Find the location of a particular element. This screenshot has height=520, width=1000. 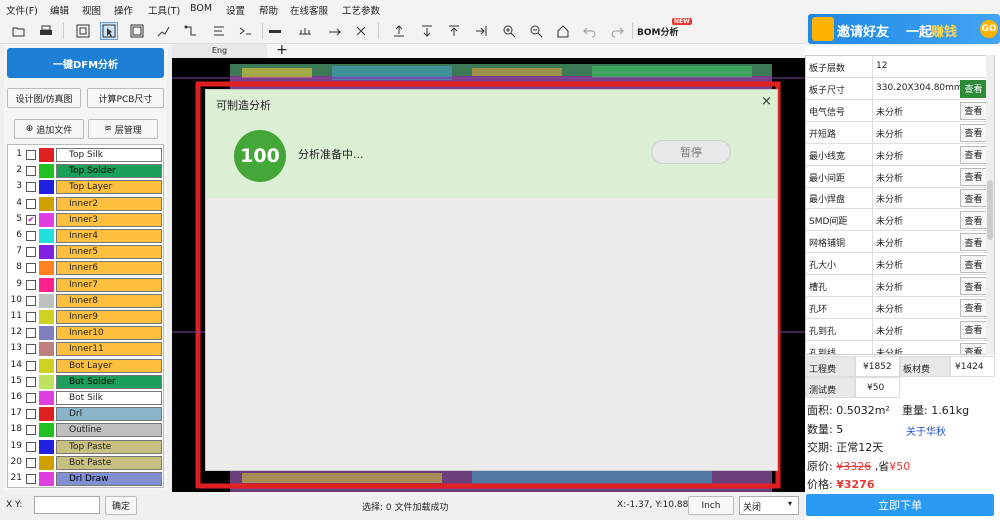

layer-management-button: ≋ 层管理 is located at coordinates (123, 129).